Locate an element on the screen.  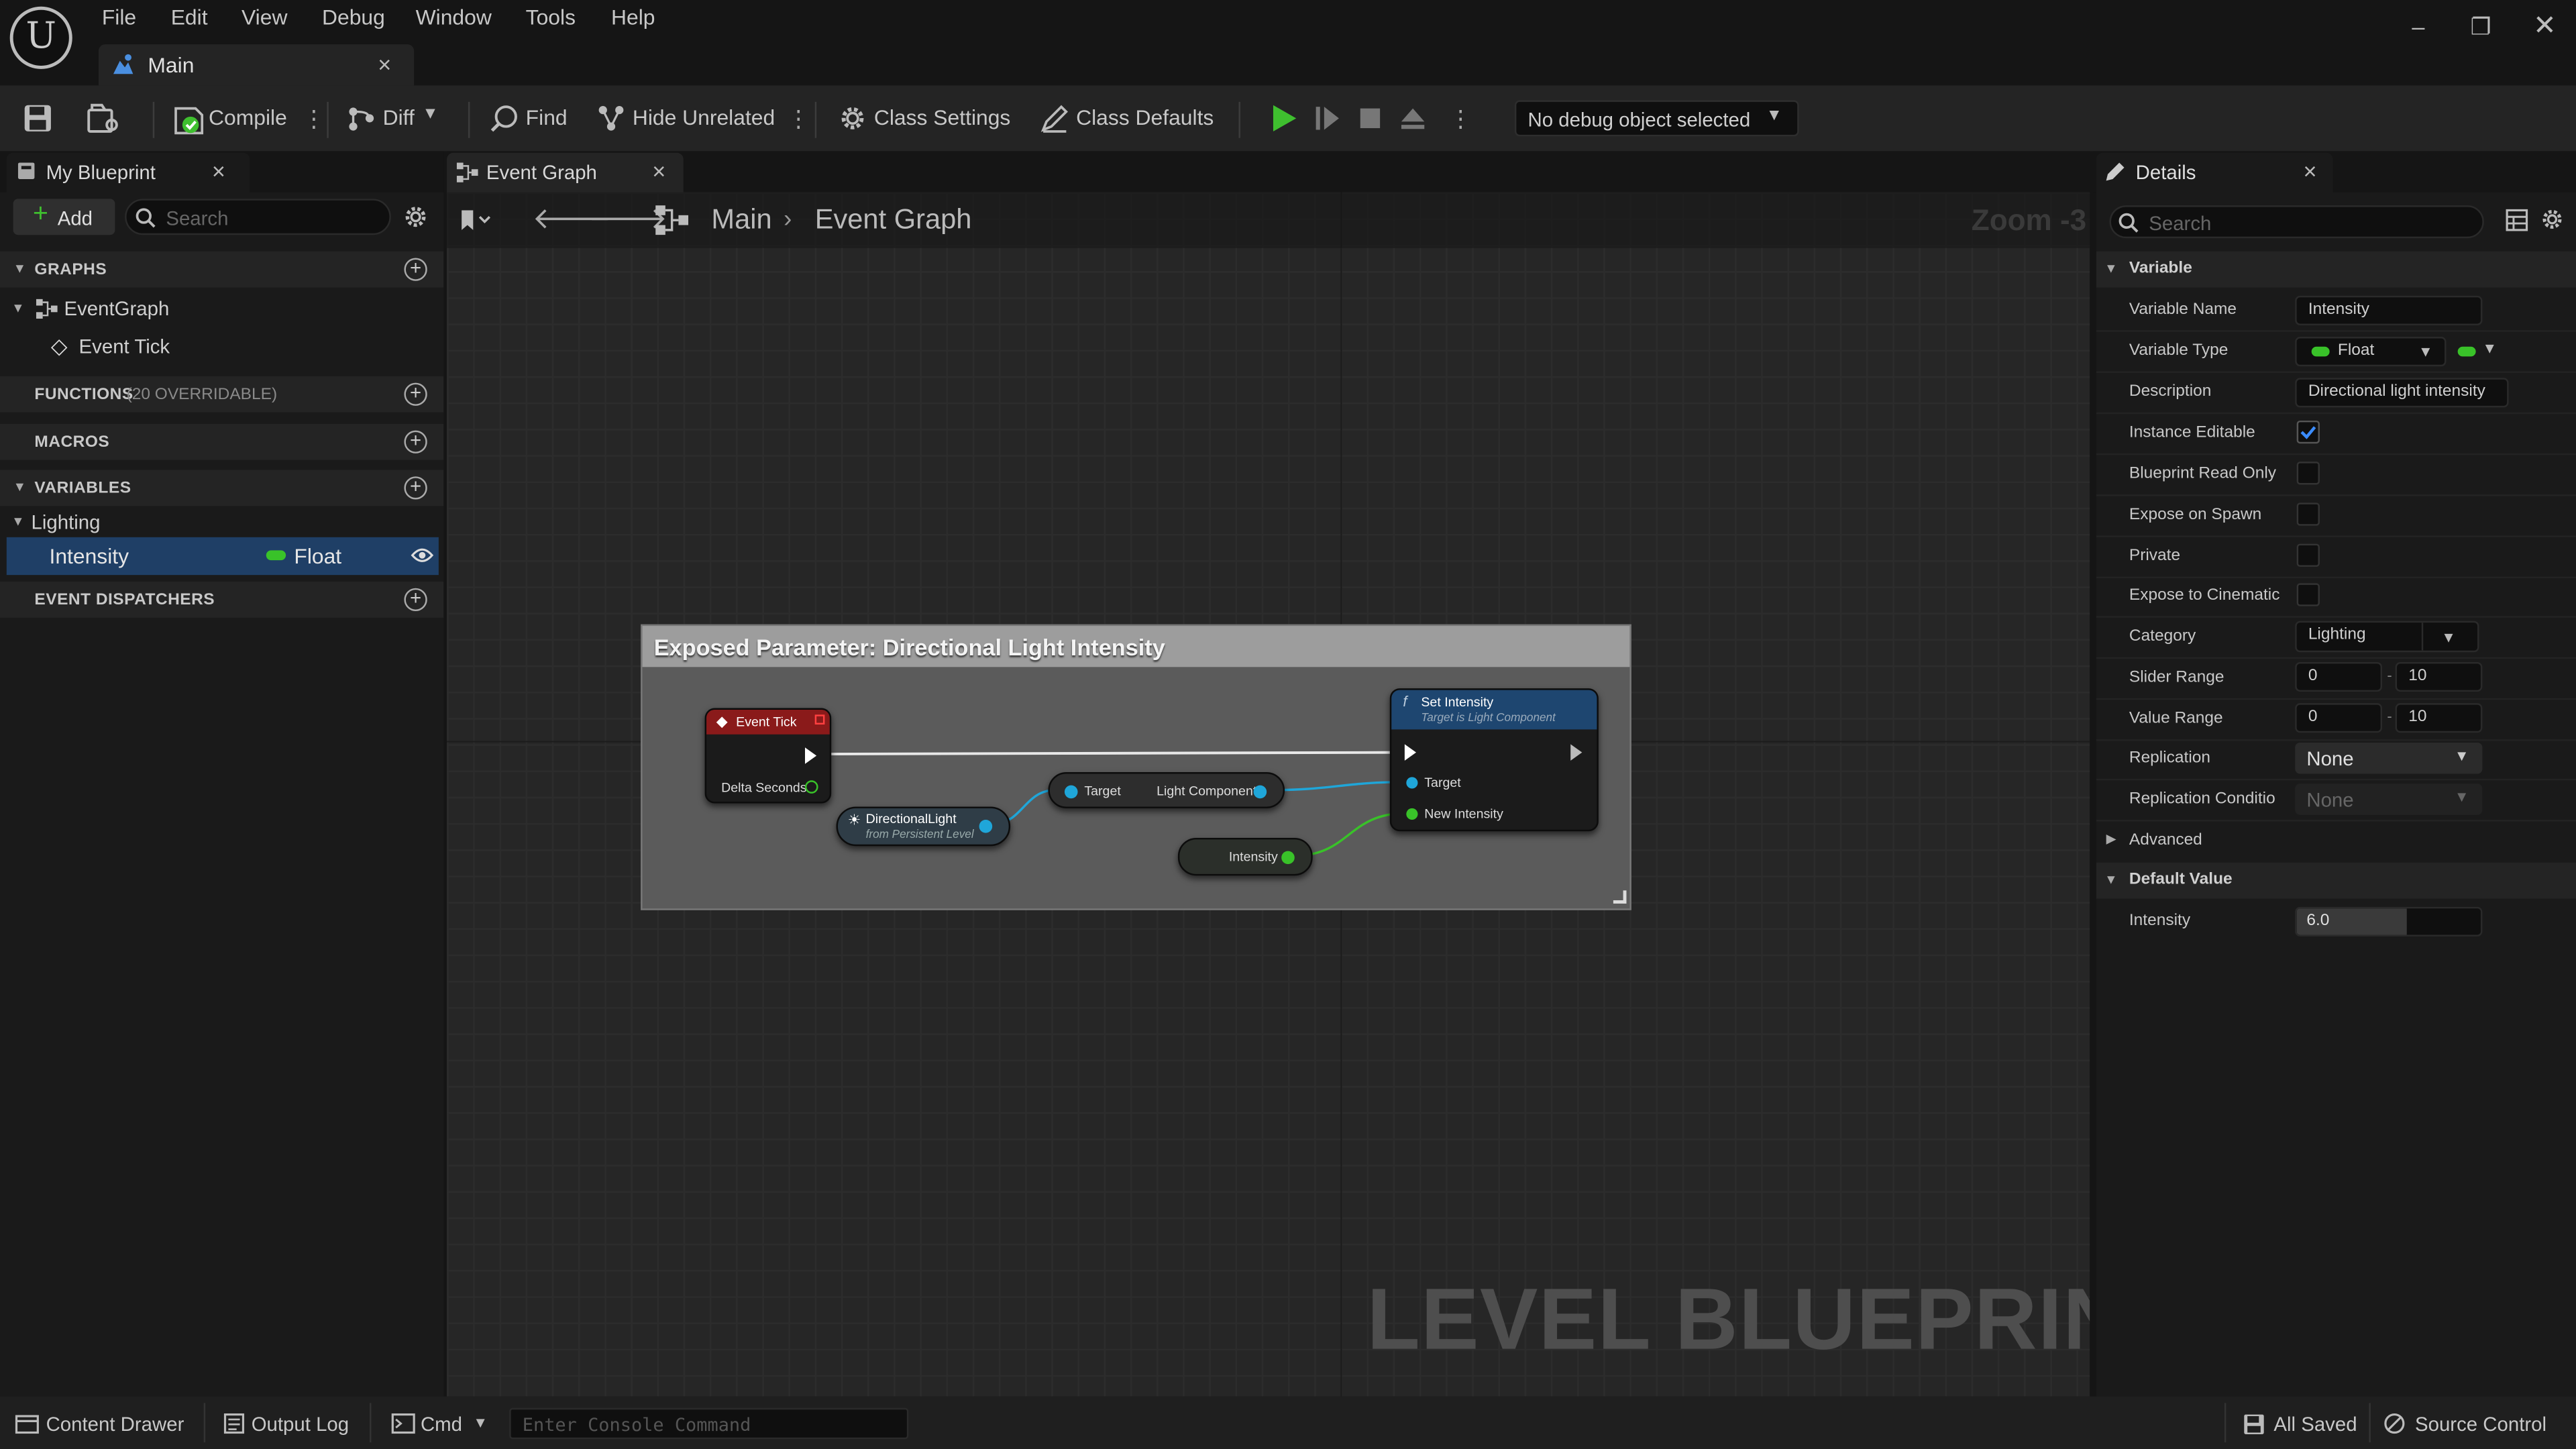
functions-section-header: FUNCTIONS (20 OVERRIDABLE) + is located at coordinates (222, 394).